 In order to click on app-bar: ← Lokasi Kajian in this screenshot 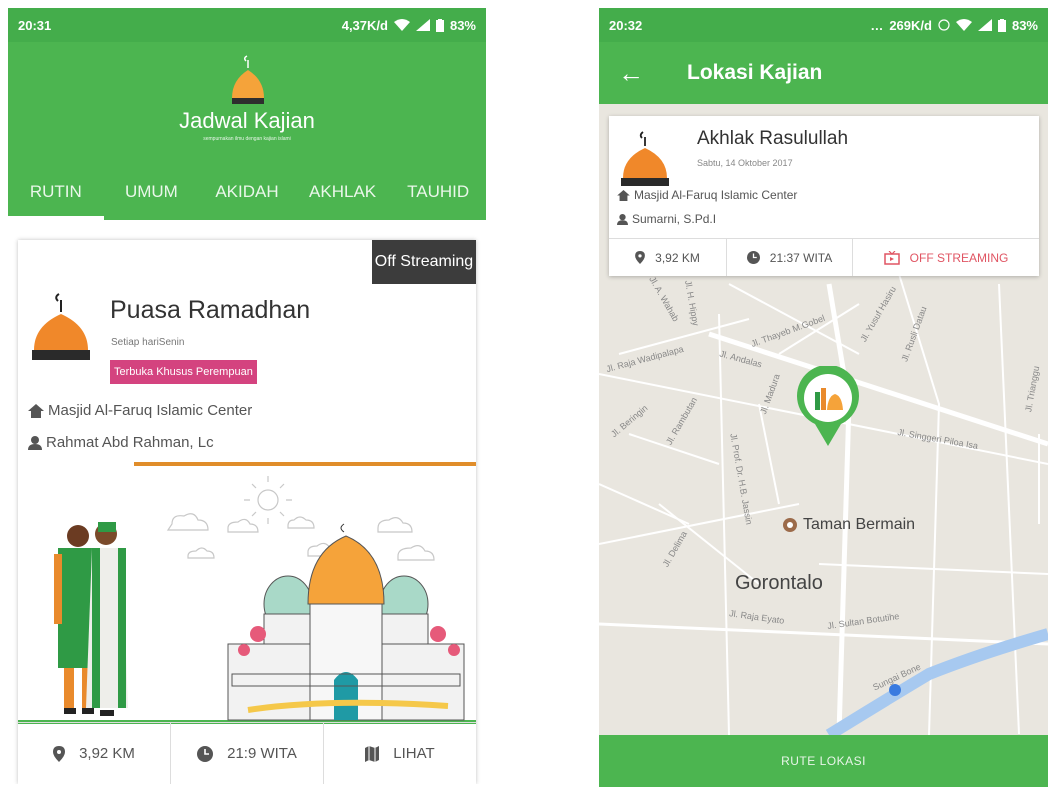, I will do `click(823, 73)`.